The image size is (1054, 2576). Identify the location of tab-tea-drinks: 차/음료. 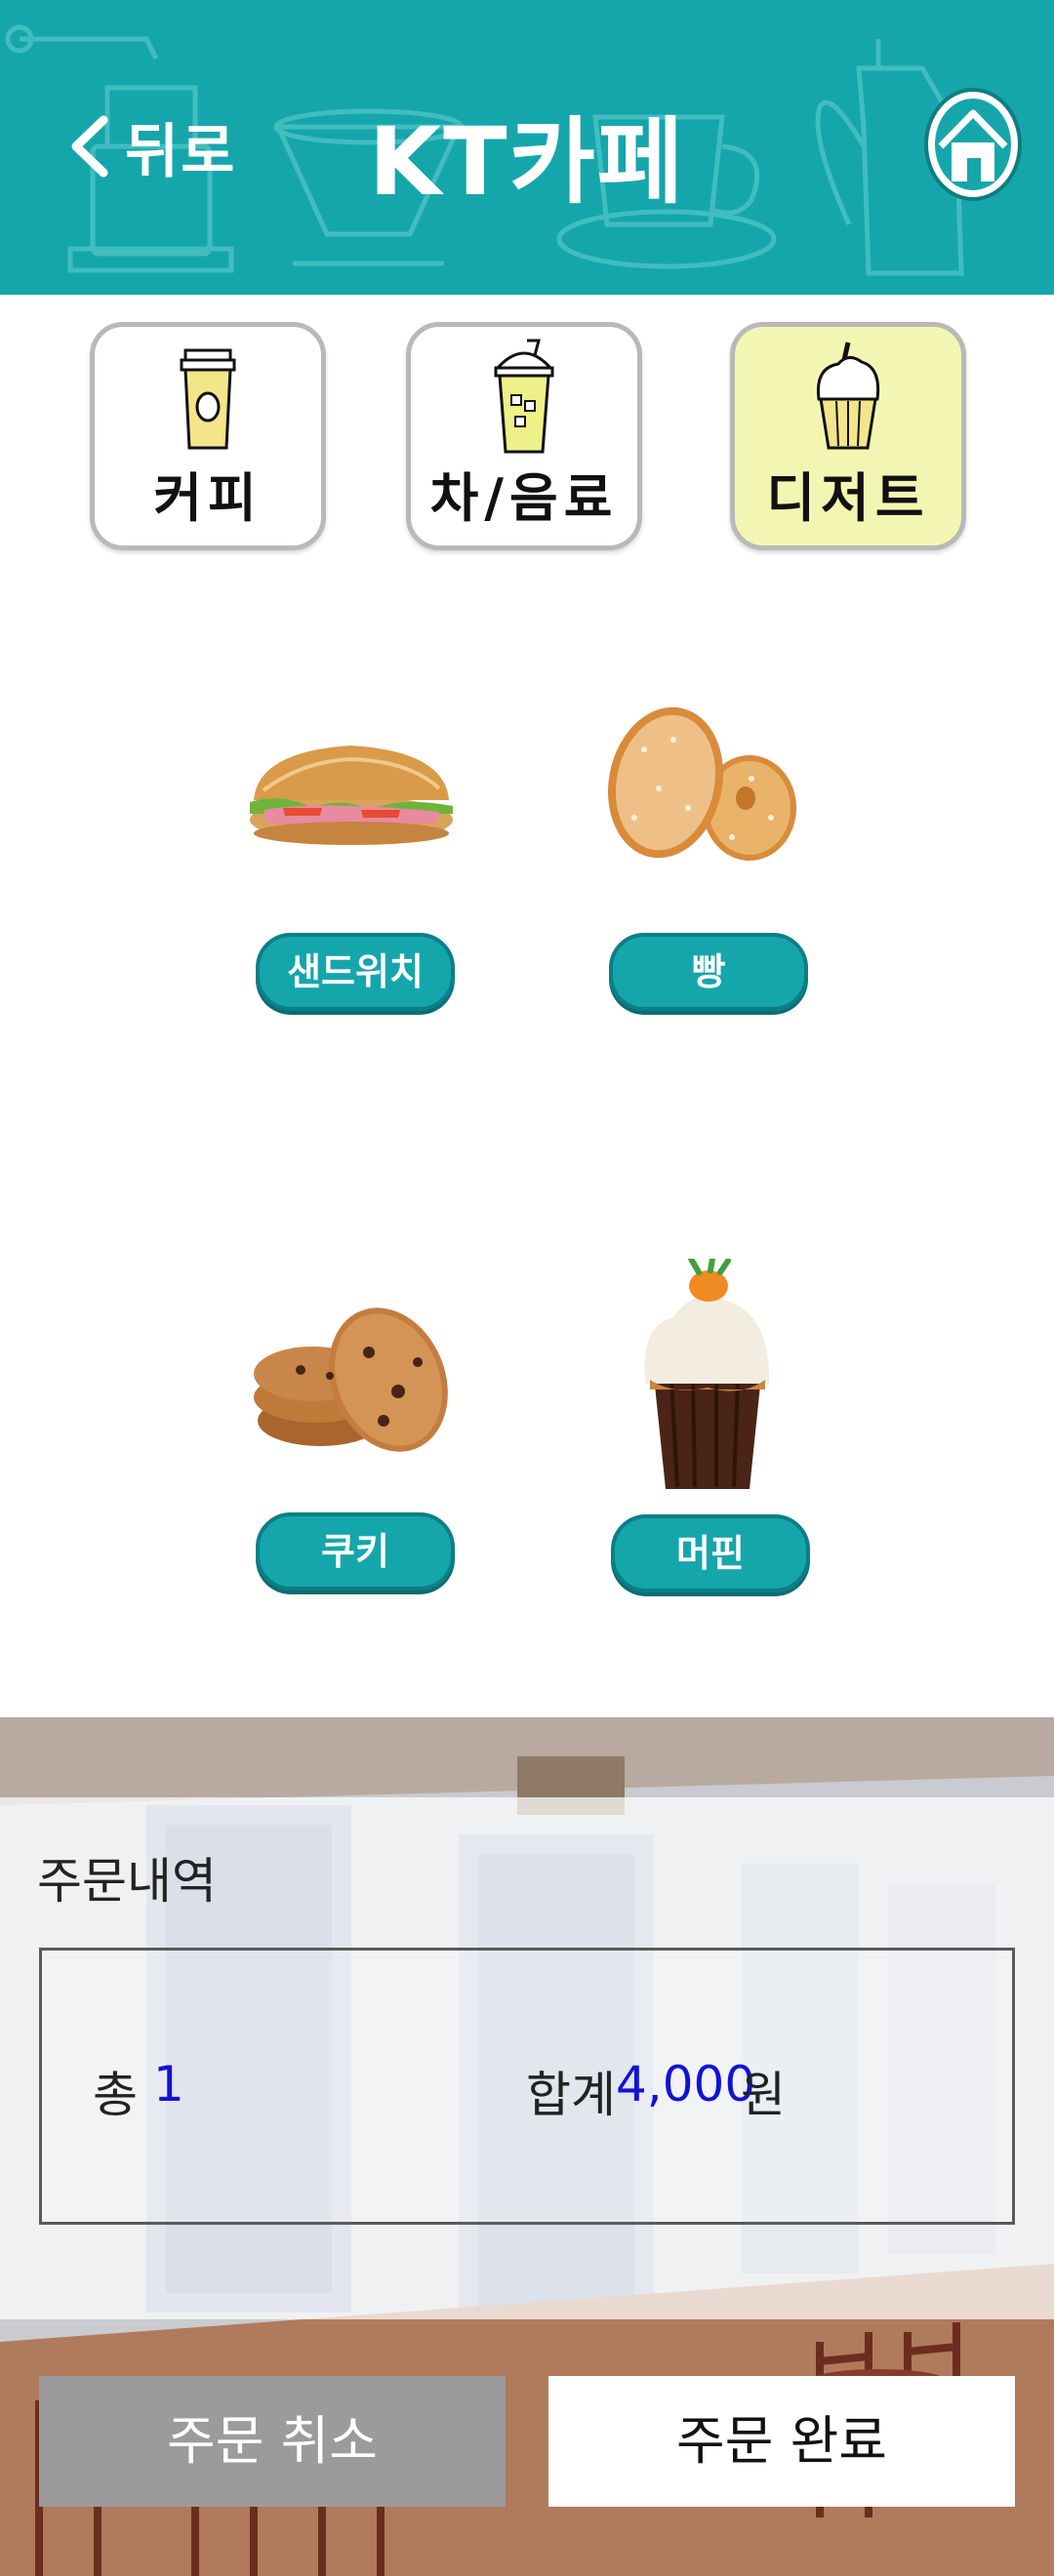
(524, 436).